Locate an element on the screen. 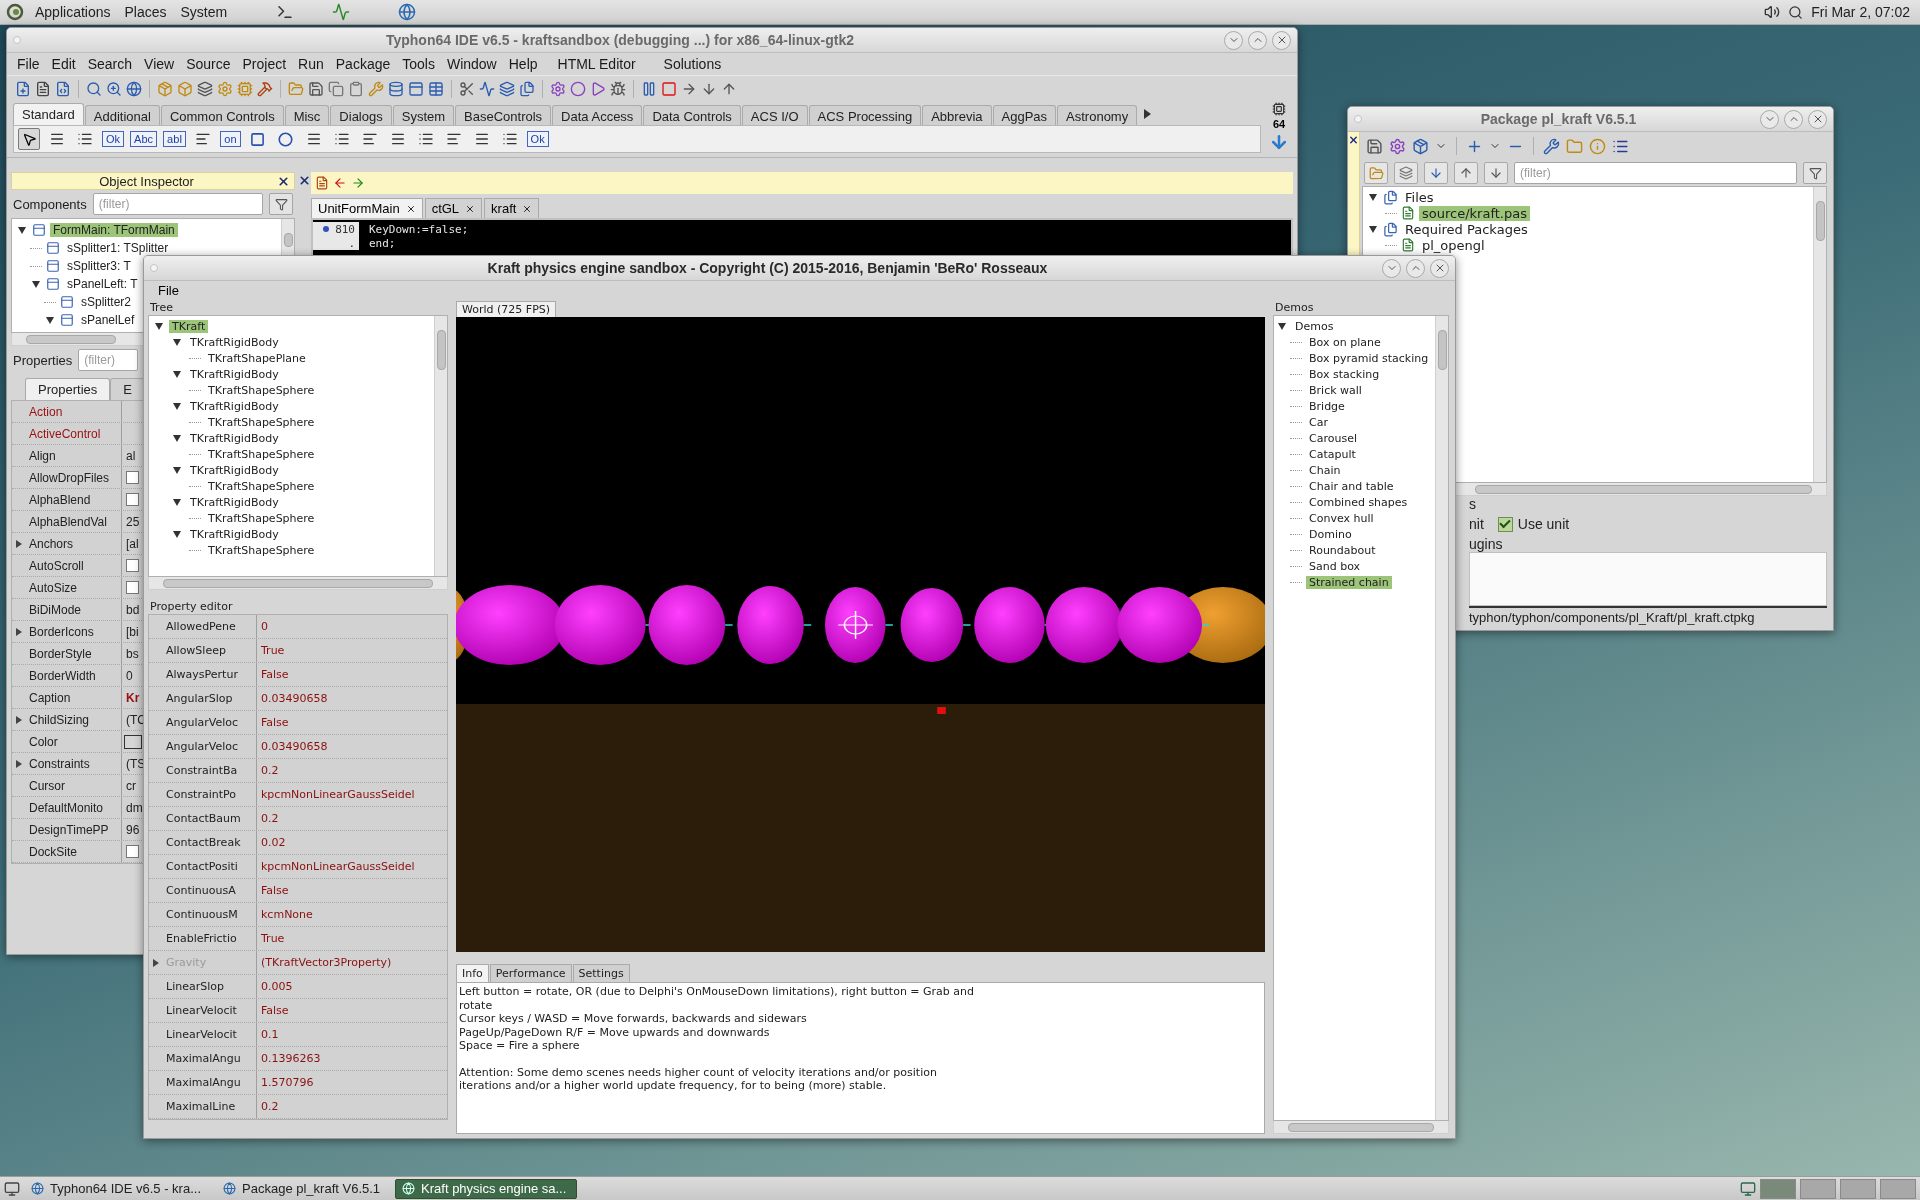 The image size is (1920, 1200). property-name: Anchors is located at coordinates (74, 543).